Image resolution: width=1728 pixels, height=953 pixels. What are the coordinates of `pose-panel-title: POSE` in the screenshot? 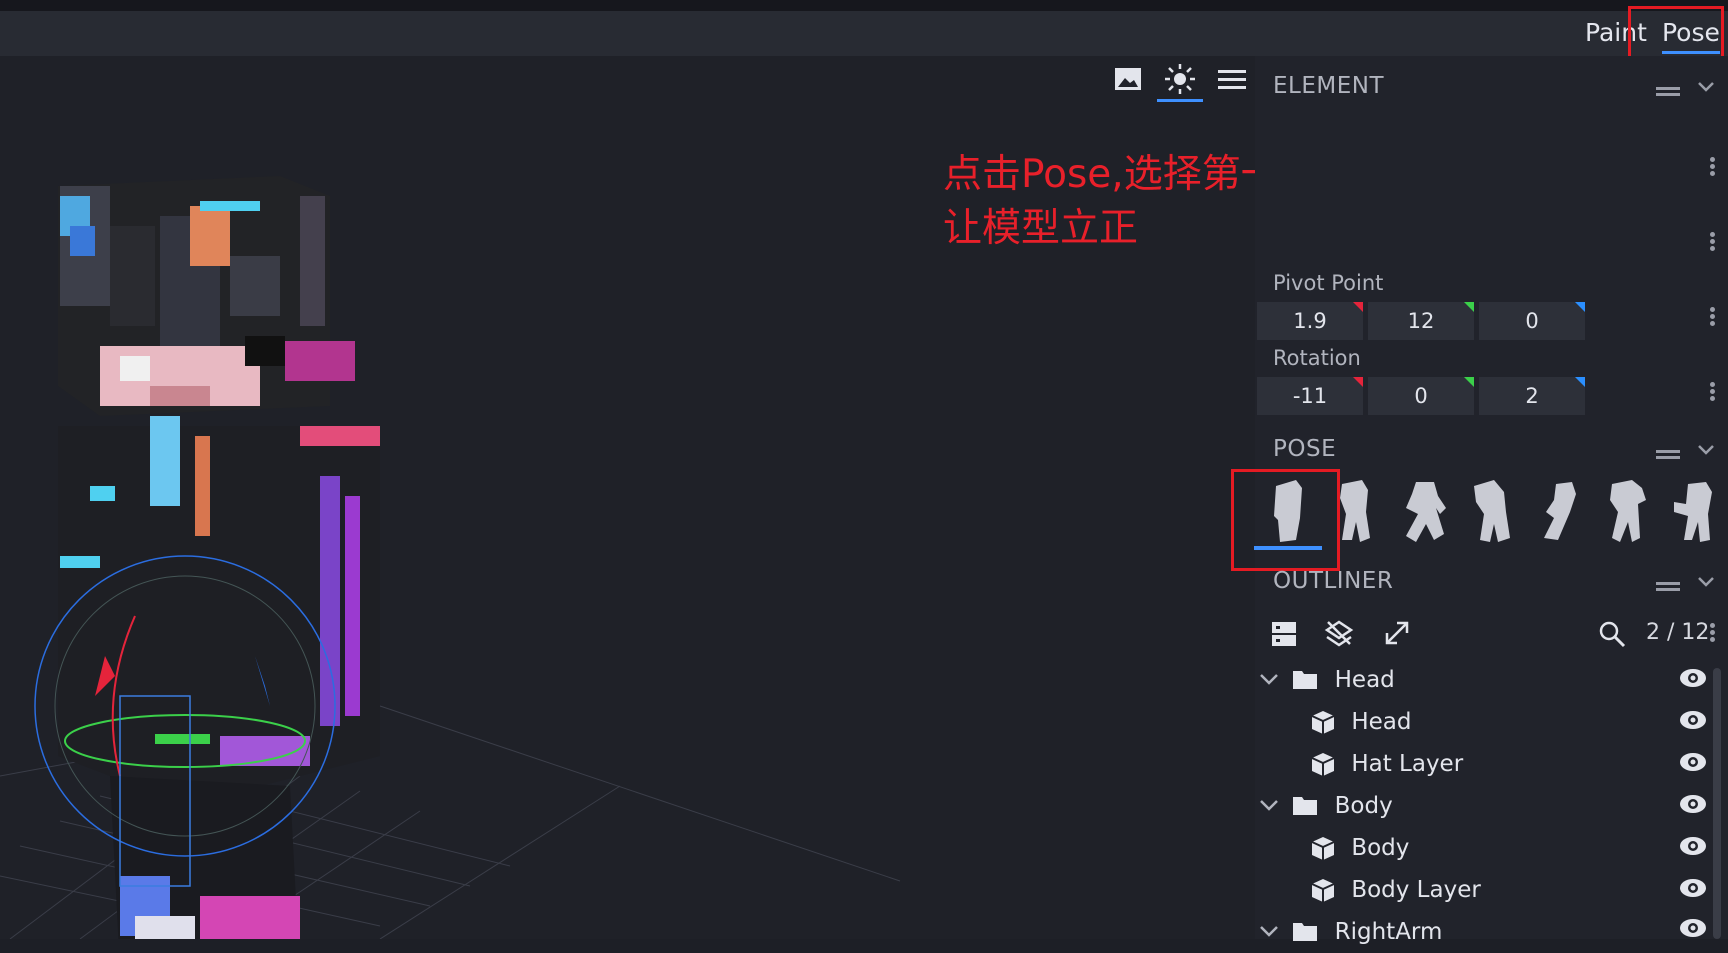 It's located at (1305, 449).